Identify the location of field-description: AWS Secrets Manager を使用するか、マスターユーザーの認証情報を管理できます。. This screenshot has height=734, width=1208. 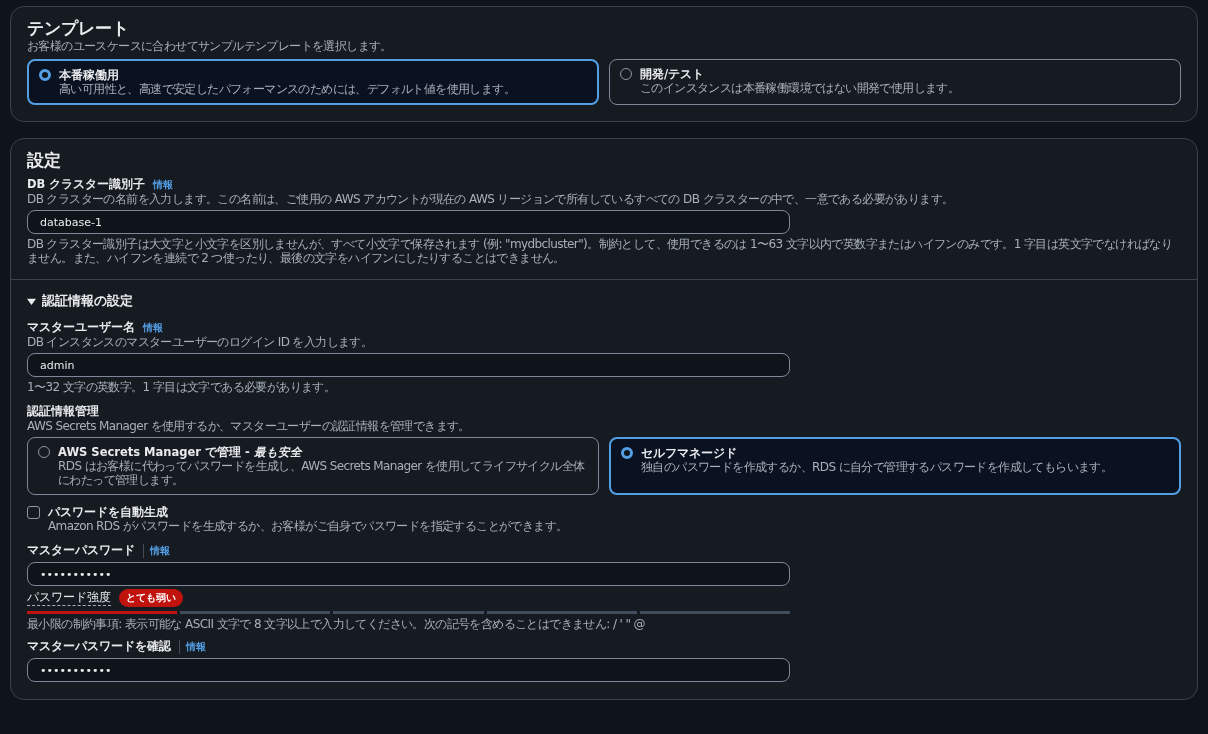
(249, 426).